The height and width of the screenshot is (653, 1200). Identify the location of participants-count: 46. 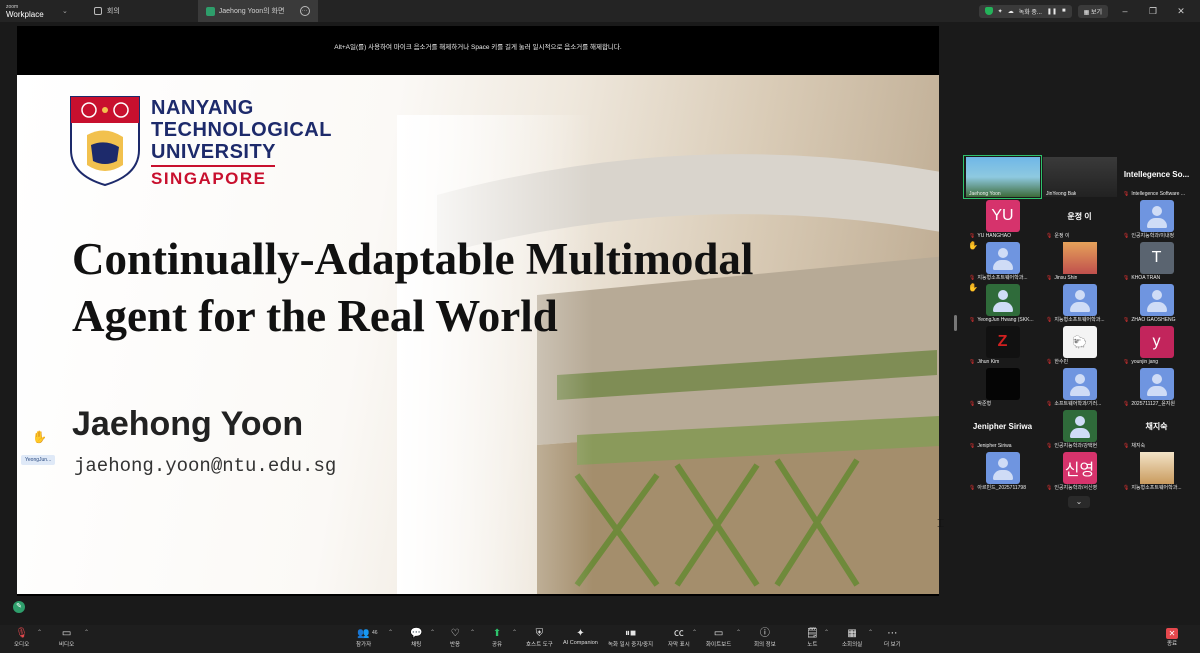
(375, 633).